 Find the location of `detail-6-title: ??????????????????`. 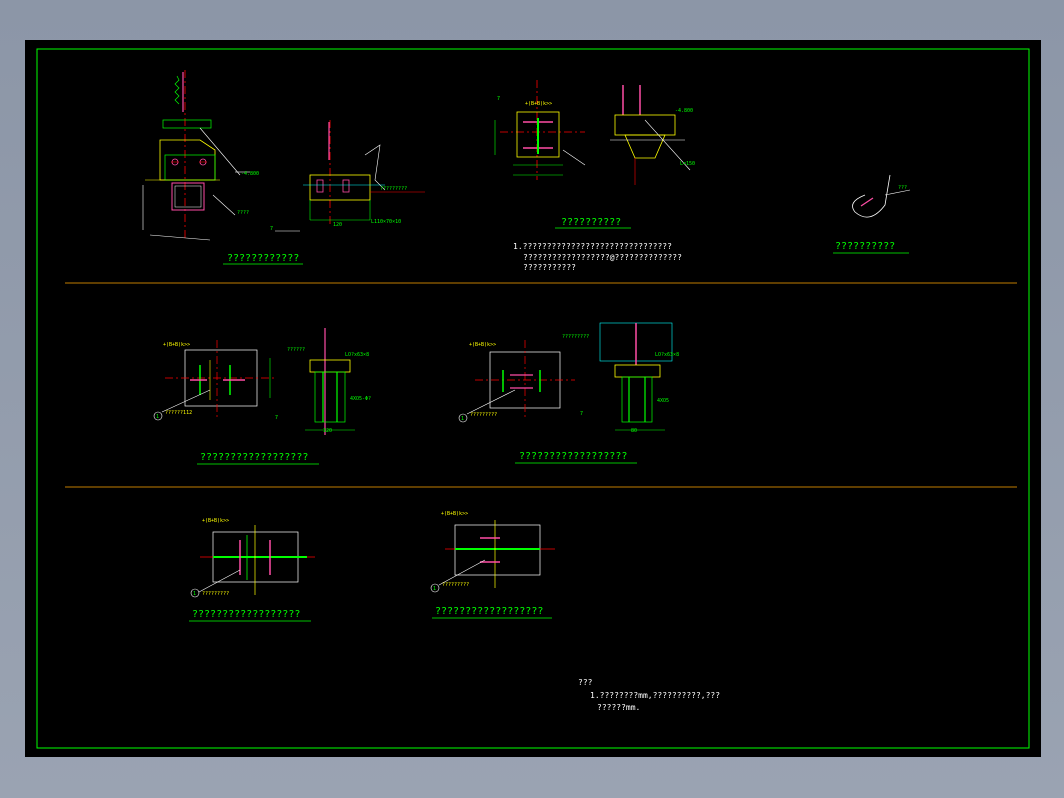

detail-6-title: ?????????????????? is located at coordinates (246, 614).